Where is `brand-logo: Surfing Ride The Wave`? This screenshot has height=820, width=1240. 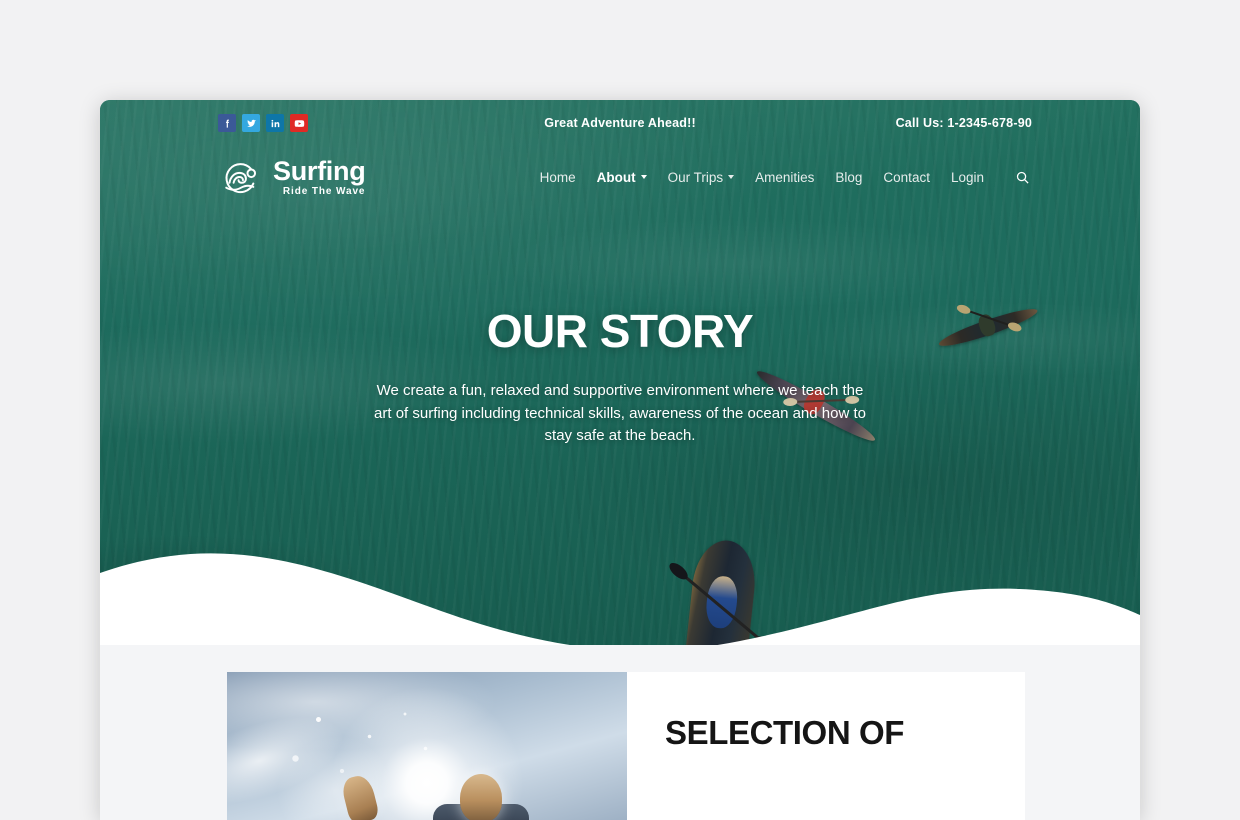
brand-logo: Surfing Ride The Wave is located at coordinates (292, 176).